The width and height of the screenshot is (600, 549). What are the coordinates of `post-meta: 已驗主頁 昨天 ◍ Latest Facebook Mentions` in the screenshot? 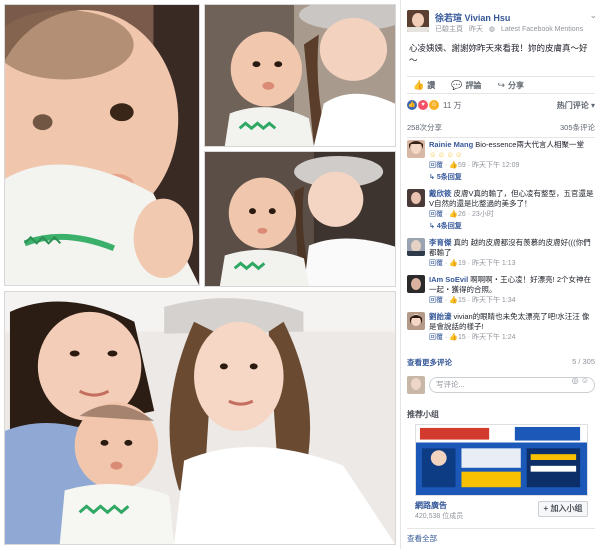 It's located at (511, 29).